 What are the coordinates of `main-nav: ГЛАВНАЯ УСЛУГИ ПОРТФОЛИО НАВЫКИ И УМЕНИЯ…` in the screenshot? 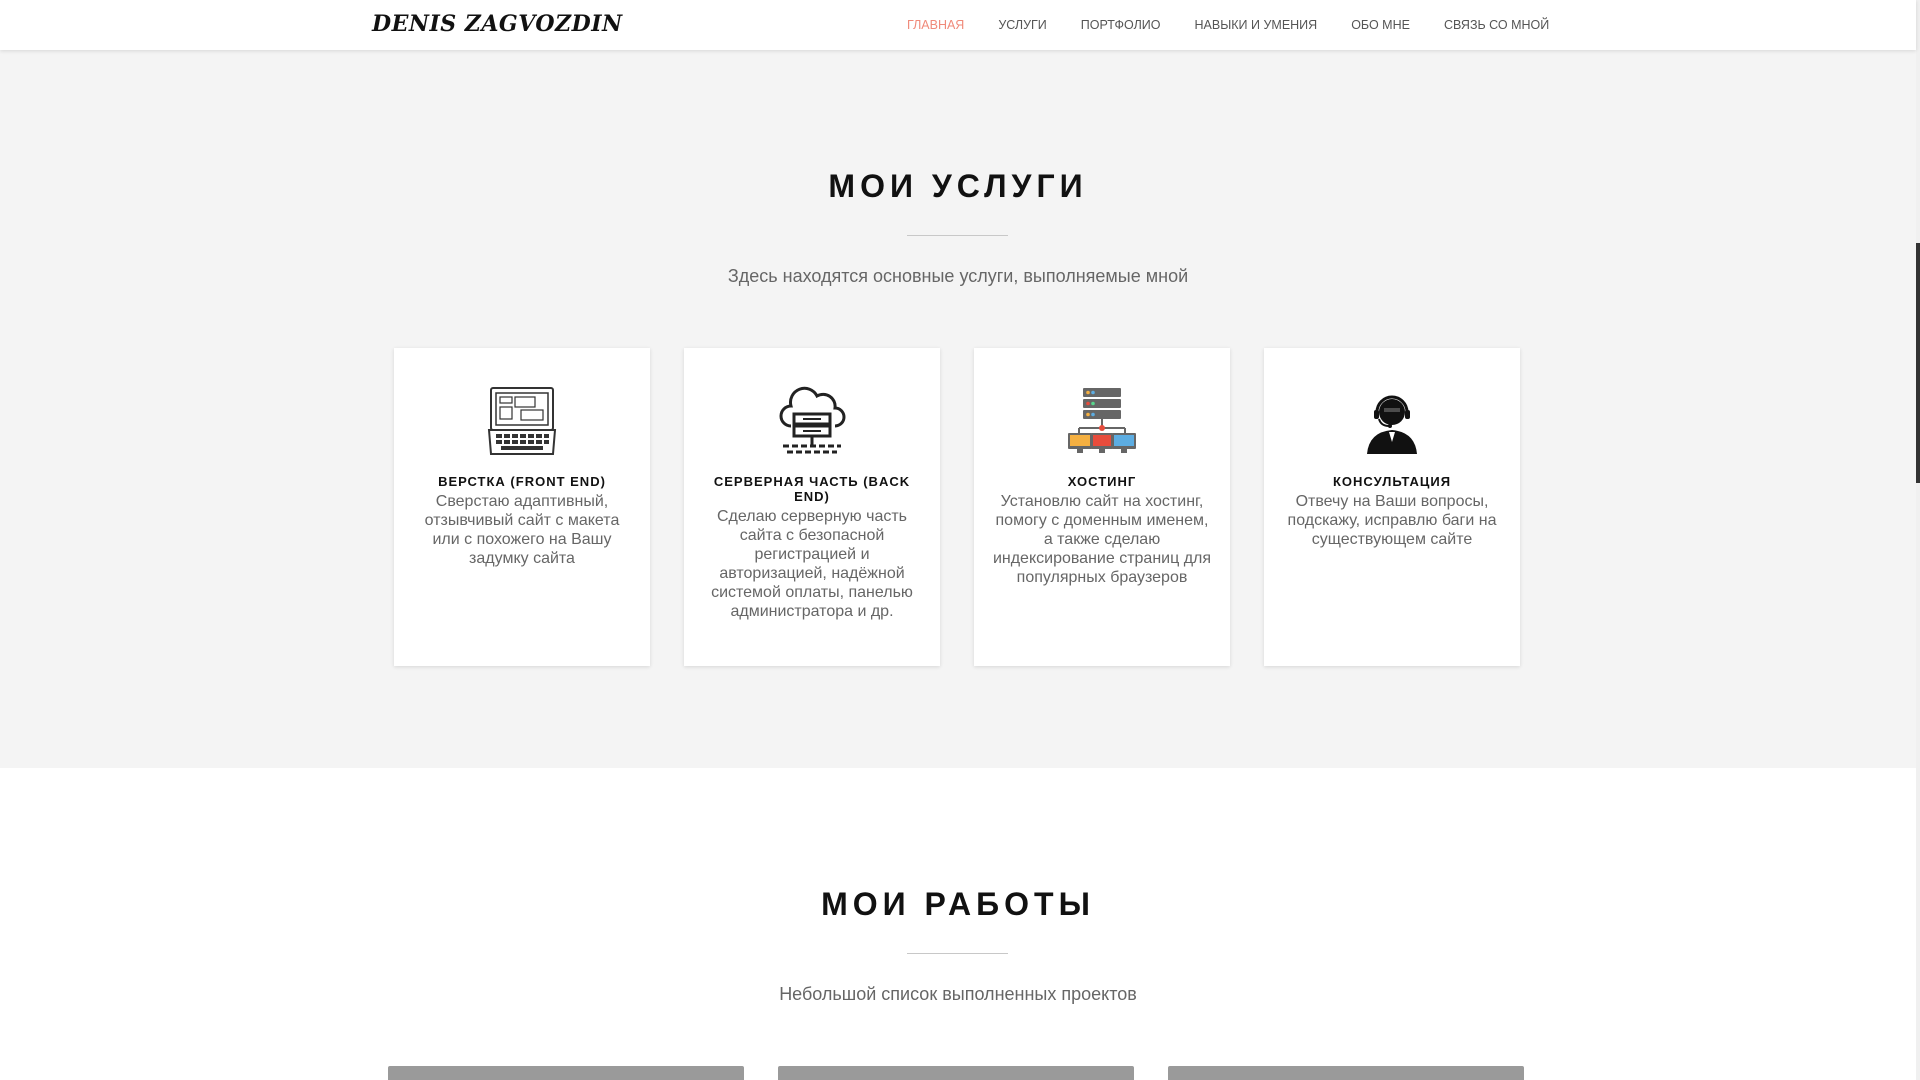 It's located at (1228, 25).